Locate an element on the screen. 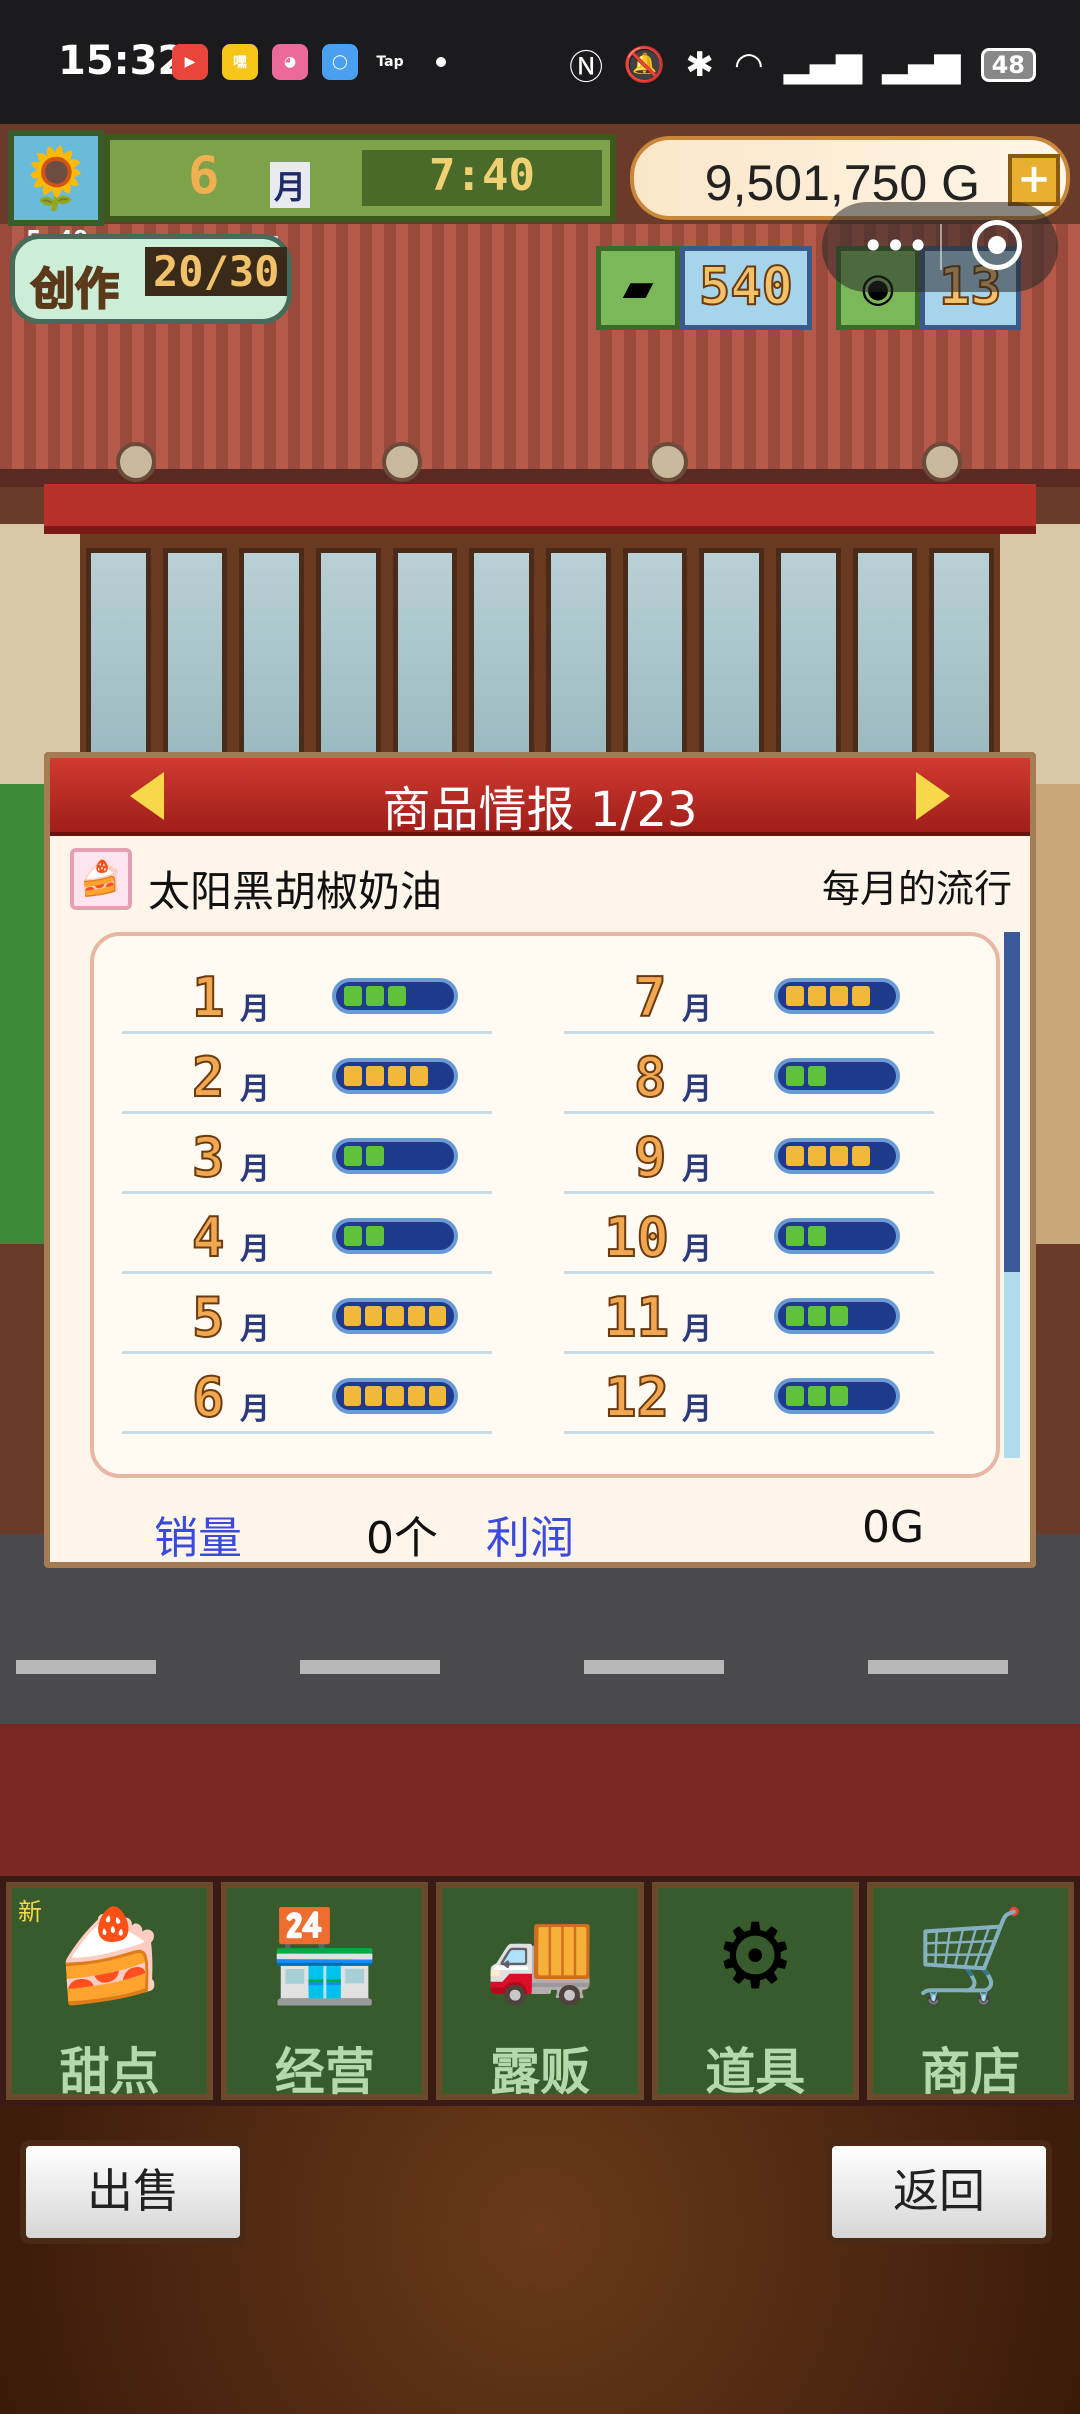 This screenshot has height=2414, width=1080. month-row: 11 月 is located at coordinates (749, 1314).